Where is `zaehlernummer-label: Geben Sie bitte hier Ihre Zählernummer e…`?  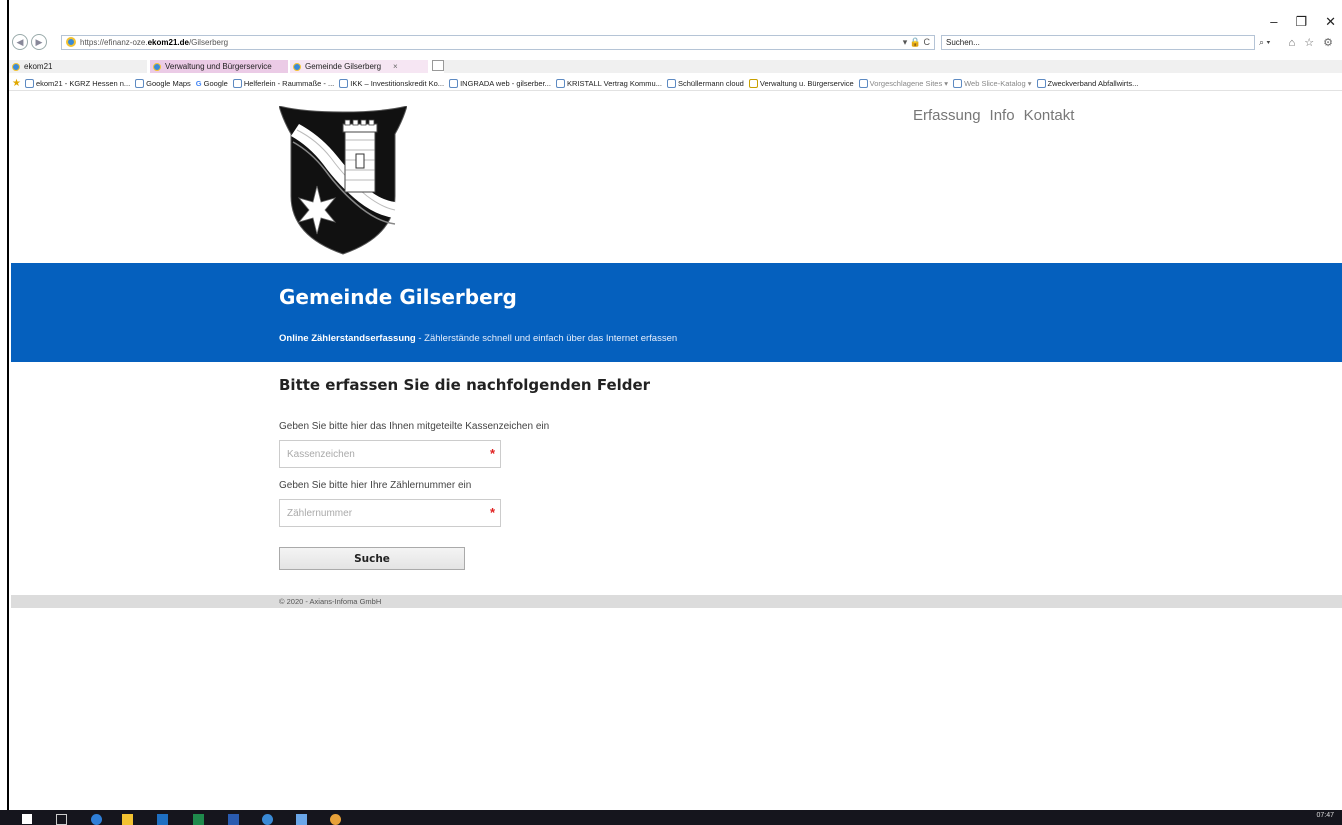 zaehlernummer-label: Geben Sie bitte hier Ihre Zählernummer e… is located at coordinates (375, 485).